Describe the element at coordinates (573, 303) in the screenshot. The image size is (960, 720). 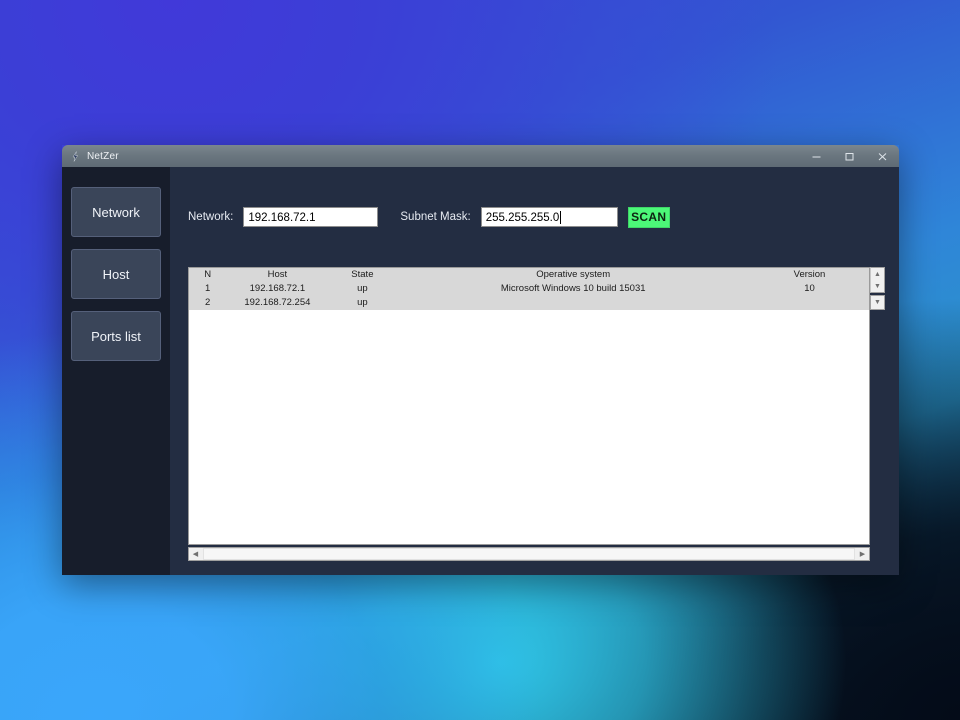
I see `cell-operative-system` at that location.